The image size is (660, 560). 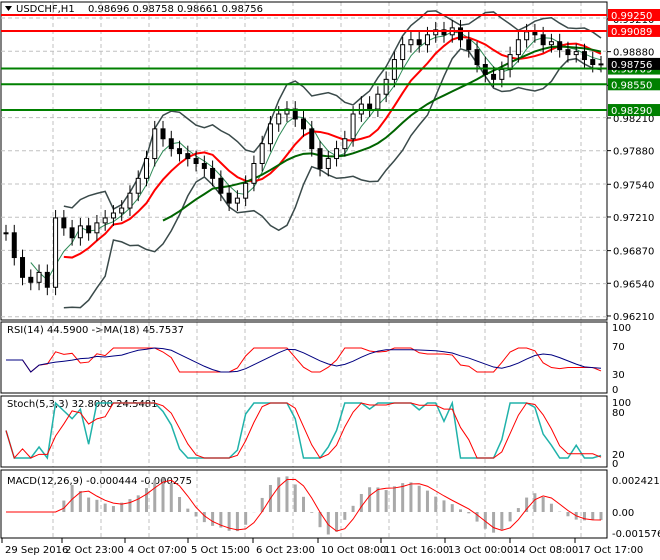 I want to click on price-tick-label: 0.96870, so click(x=633, y=252).